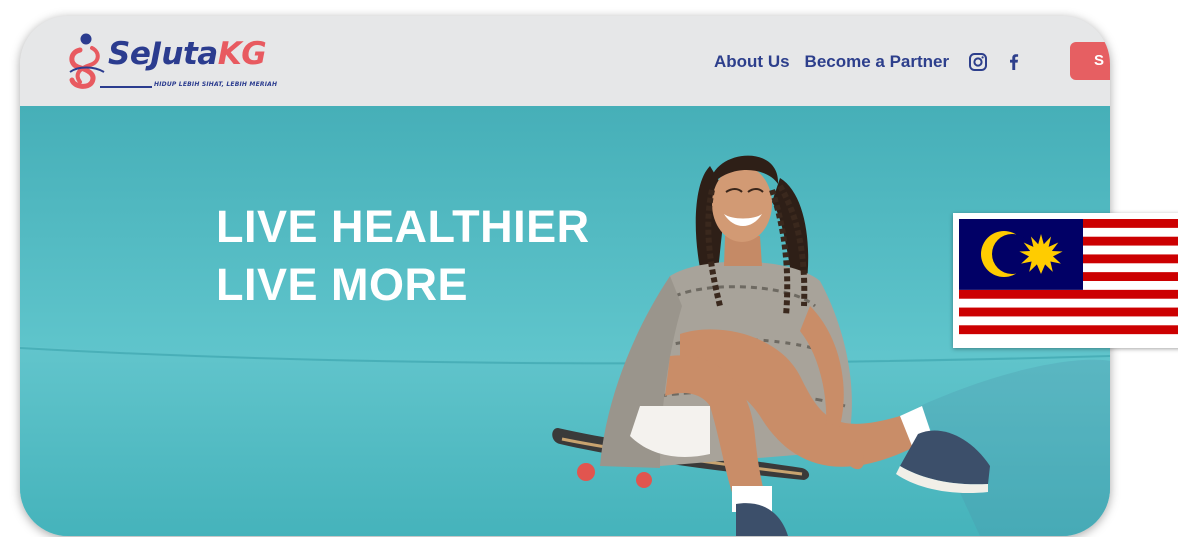  I want to click on brand-logo-icon, so click(87, 61).